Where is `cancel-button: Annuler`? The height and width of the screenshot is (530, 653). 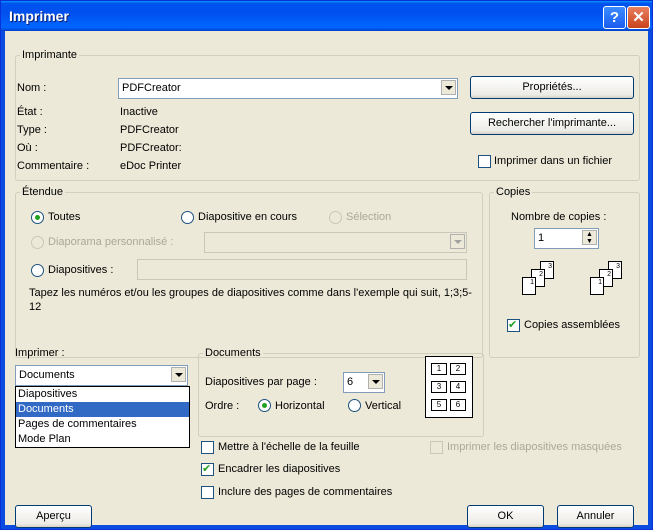 cancel-button: Annuler is located at coordinates (595, 516).